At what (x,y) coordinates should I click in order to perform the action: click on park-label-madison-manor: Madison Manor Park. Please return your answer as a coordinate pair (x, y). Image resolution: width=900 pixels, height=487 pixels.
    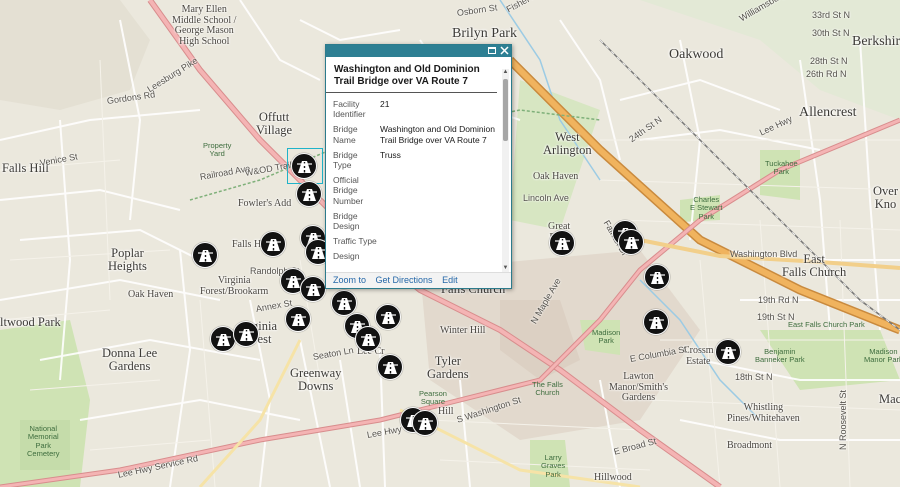
    Looking at the image, I should click on (882, 356).